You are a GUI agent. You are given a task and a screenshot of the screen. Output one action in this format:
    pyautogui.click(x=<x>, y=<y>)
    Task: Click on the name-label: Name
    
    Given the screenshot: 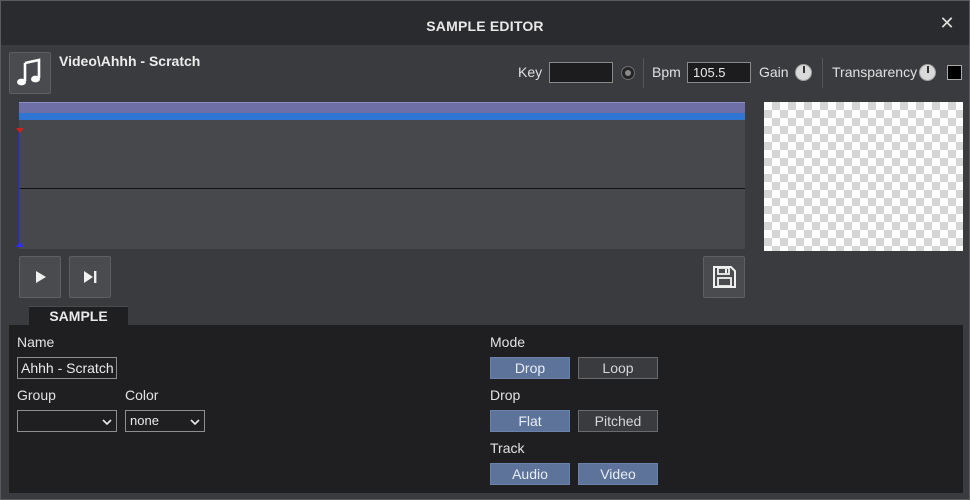 What is the action you would take?
    pyautogui.click(x=36, y=342)
    